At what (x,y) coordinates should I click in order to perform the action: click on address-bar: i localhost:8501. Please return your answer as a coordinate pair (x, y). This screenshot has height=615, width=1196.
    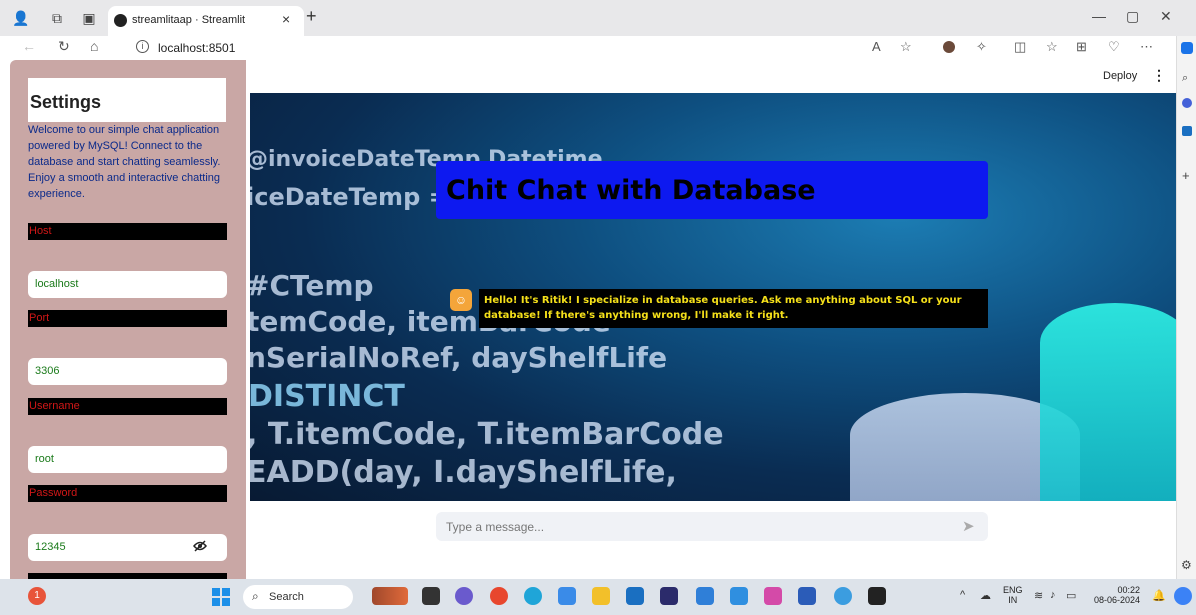
    Looking at the image, I should click on (528, 48).